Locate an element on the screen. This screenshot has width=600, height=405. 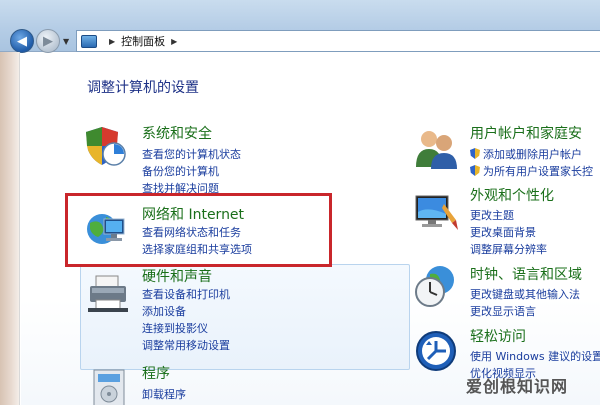
hardware-title: 硬件和声音 is located at coordinates (177, 276).